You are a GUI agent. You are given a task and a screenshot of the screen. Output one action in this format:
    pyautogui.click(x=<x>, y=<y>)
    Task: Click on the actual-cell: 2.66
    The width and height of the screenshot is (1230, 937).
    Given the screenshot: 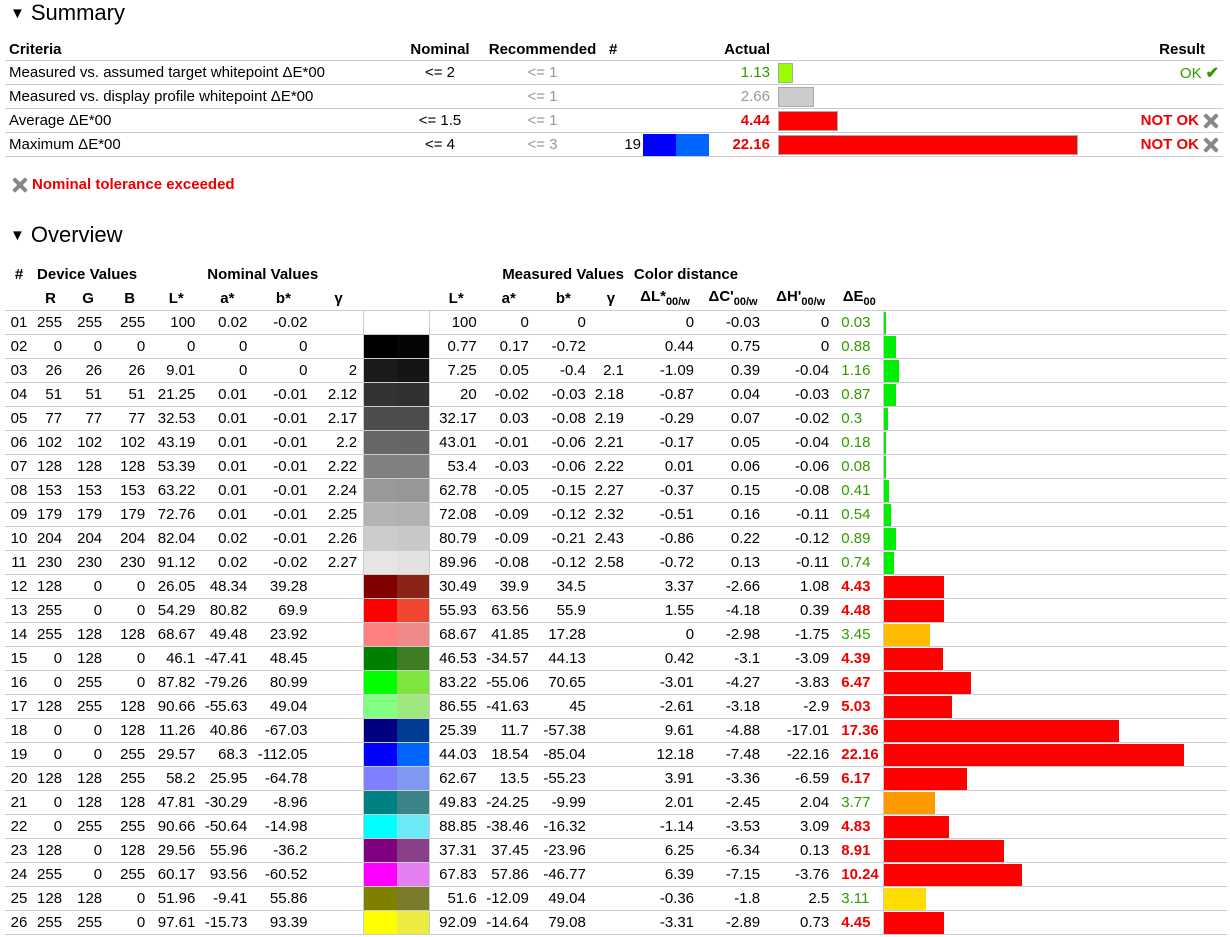 What is the action you would take?
    pyautogui.click(x=755, y=96)
    